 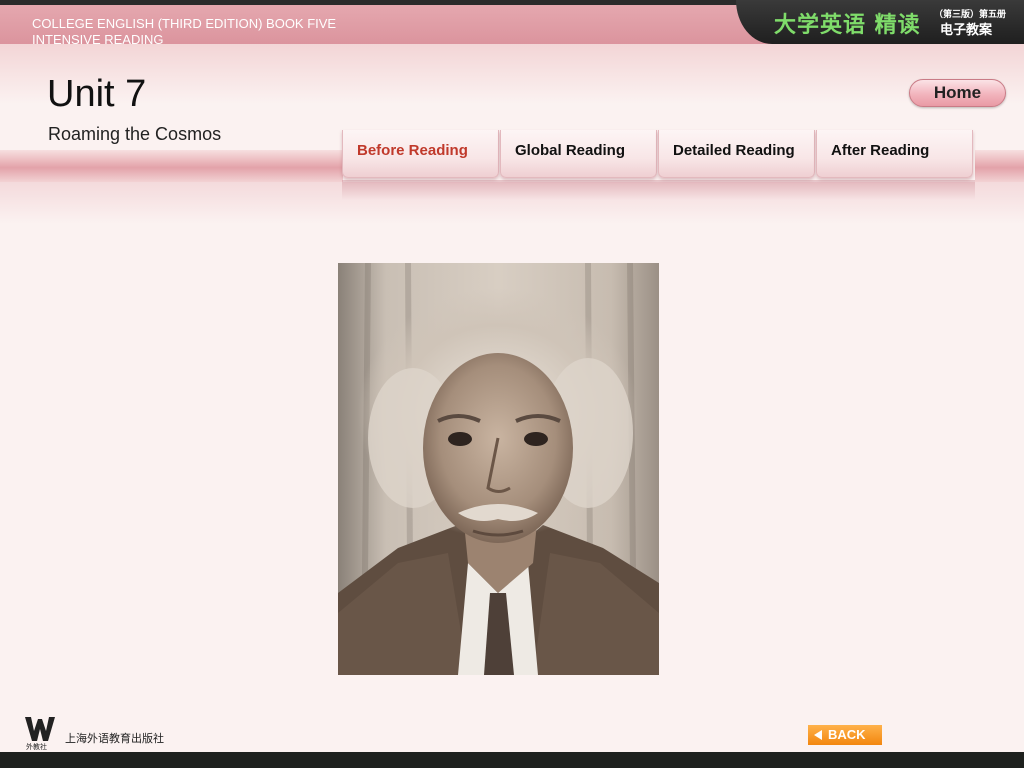 I want to click on course-logo: 大学英语 精读 （第三版）第五册 电子教案, so click(x=880, y=22).